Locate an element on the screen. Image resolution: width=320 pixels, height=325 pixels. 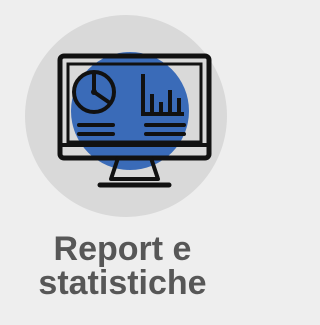
pie-center-dot is located at coordinates (94, 92).